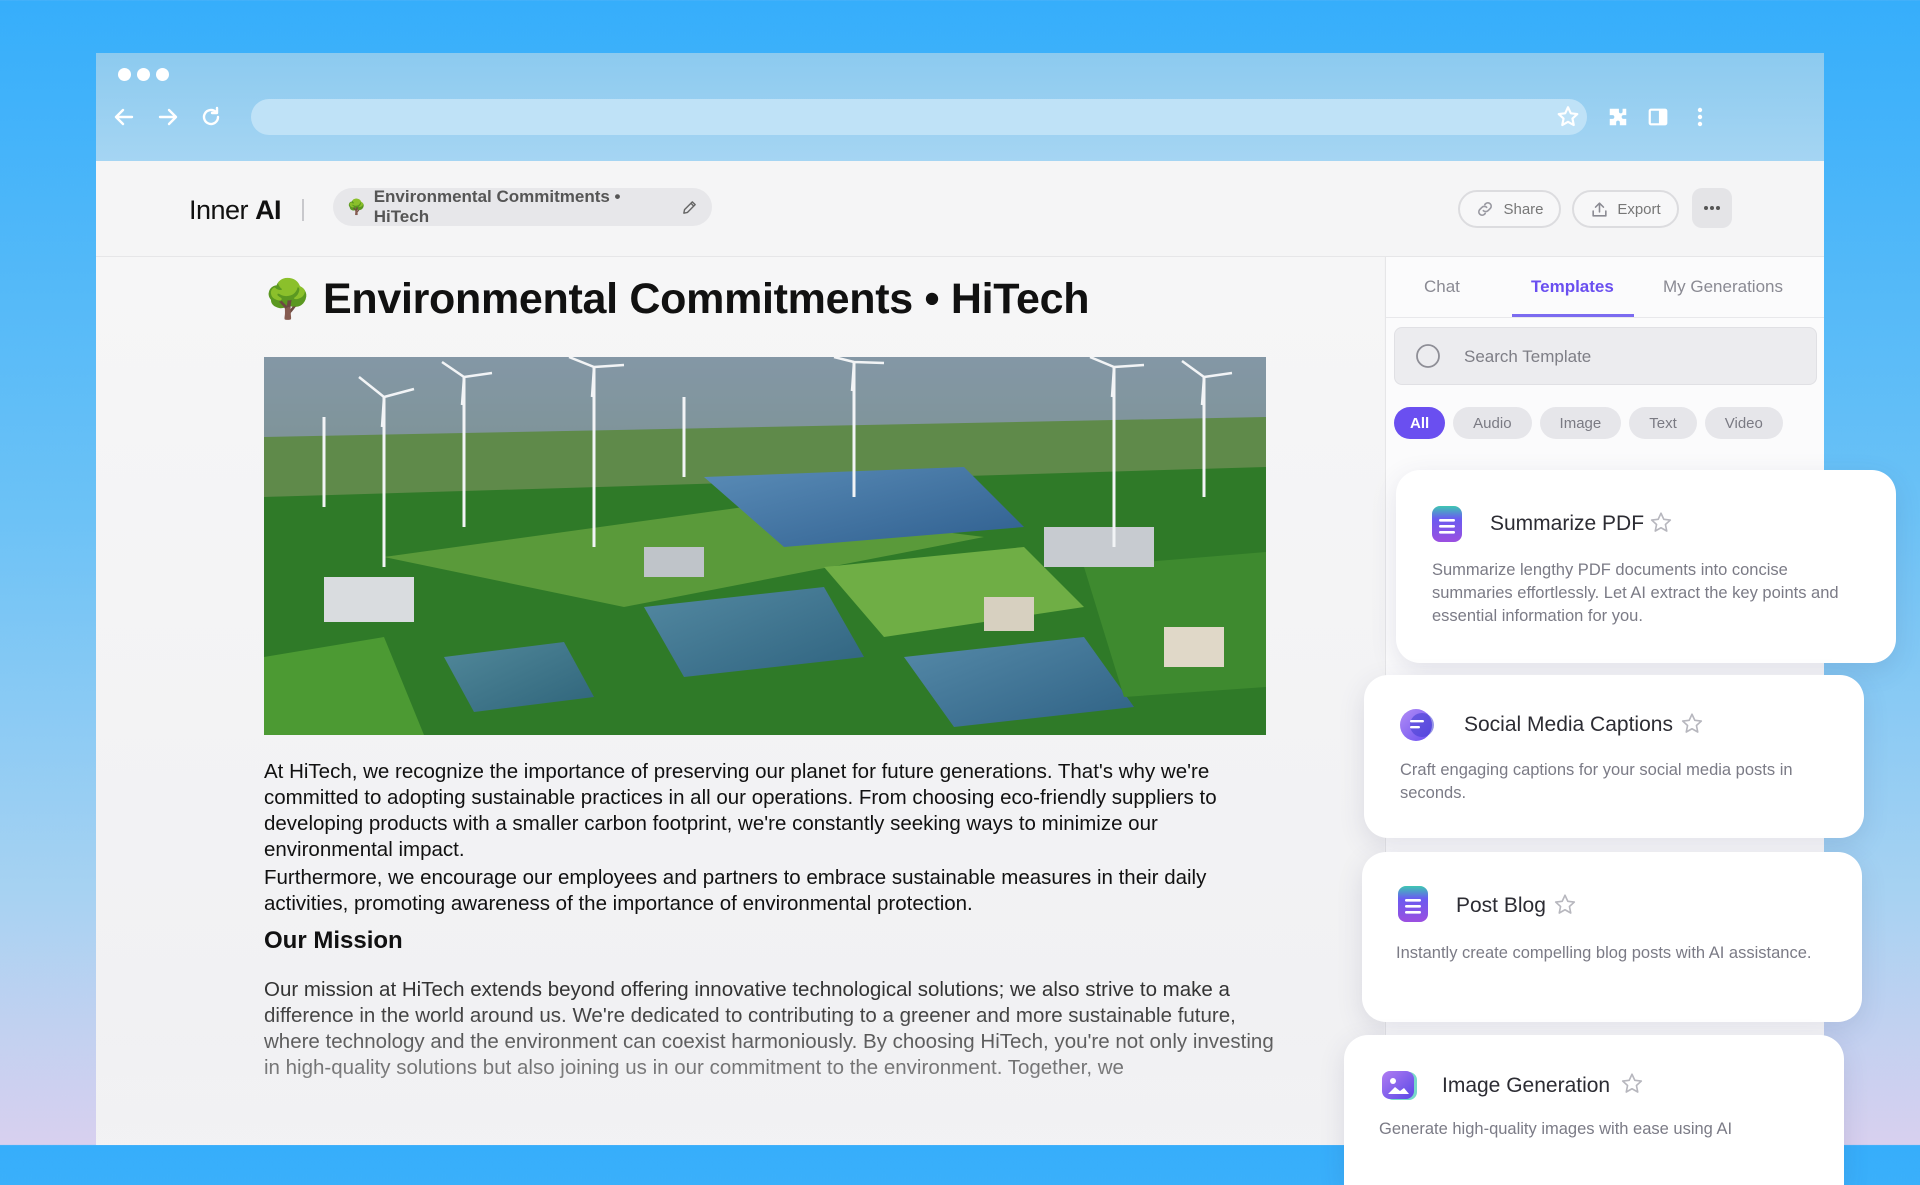  I want to click on template-title: Summarize PDF, so click(1567, 523).